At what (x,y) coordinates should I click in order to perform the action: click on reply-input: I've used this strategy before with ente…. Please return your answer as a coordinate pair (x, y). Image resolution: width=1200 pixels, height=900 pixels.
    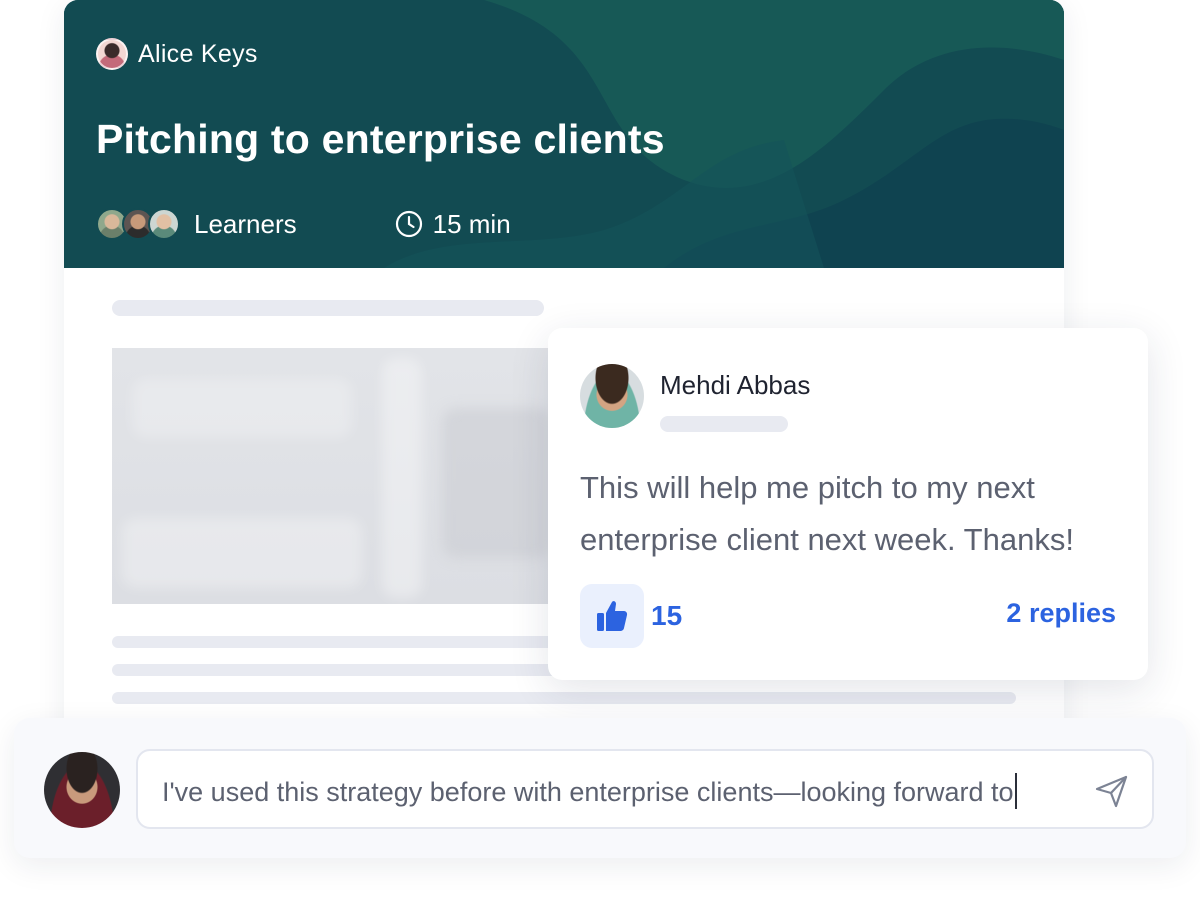
    Looking at the image, I should click on (645, 789).